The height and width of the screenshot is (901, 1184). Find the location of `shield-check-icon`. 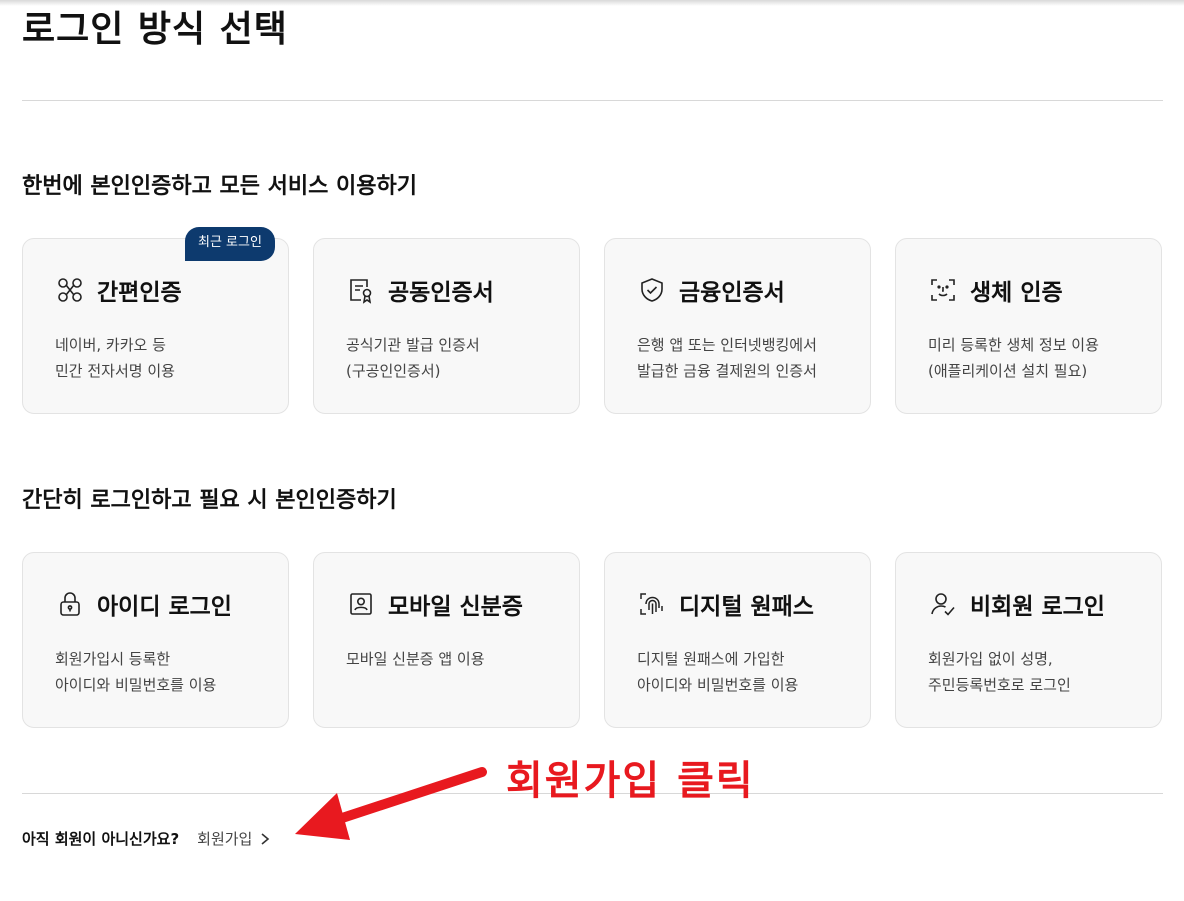

shield-check-icon is located at coordinates (652, 290).